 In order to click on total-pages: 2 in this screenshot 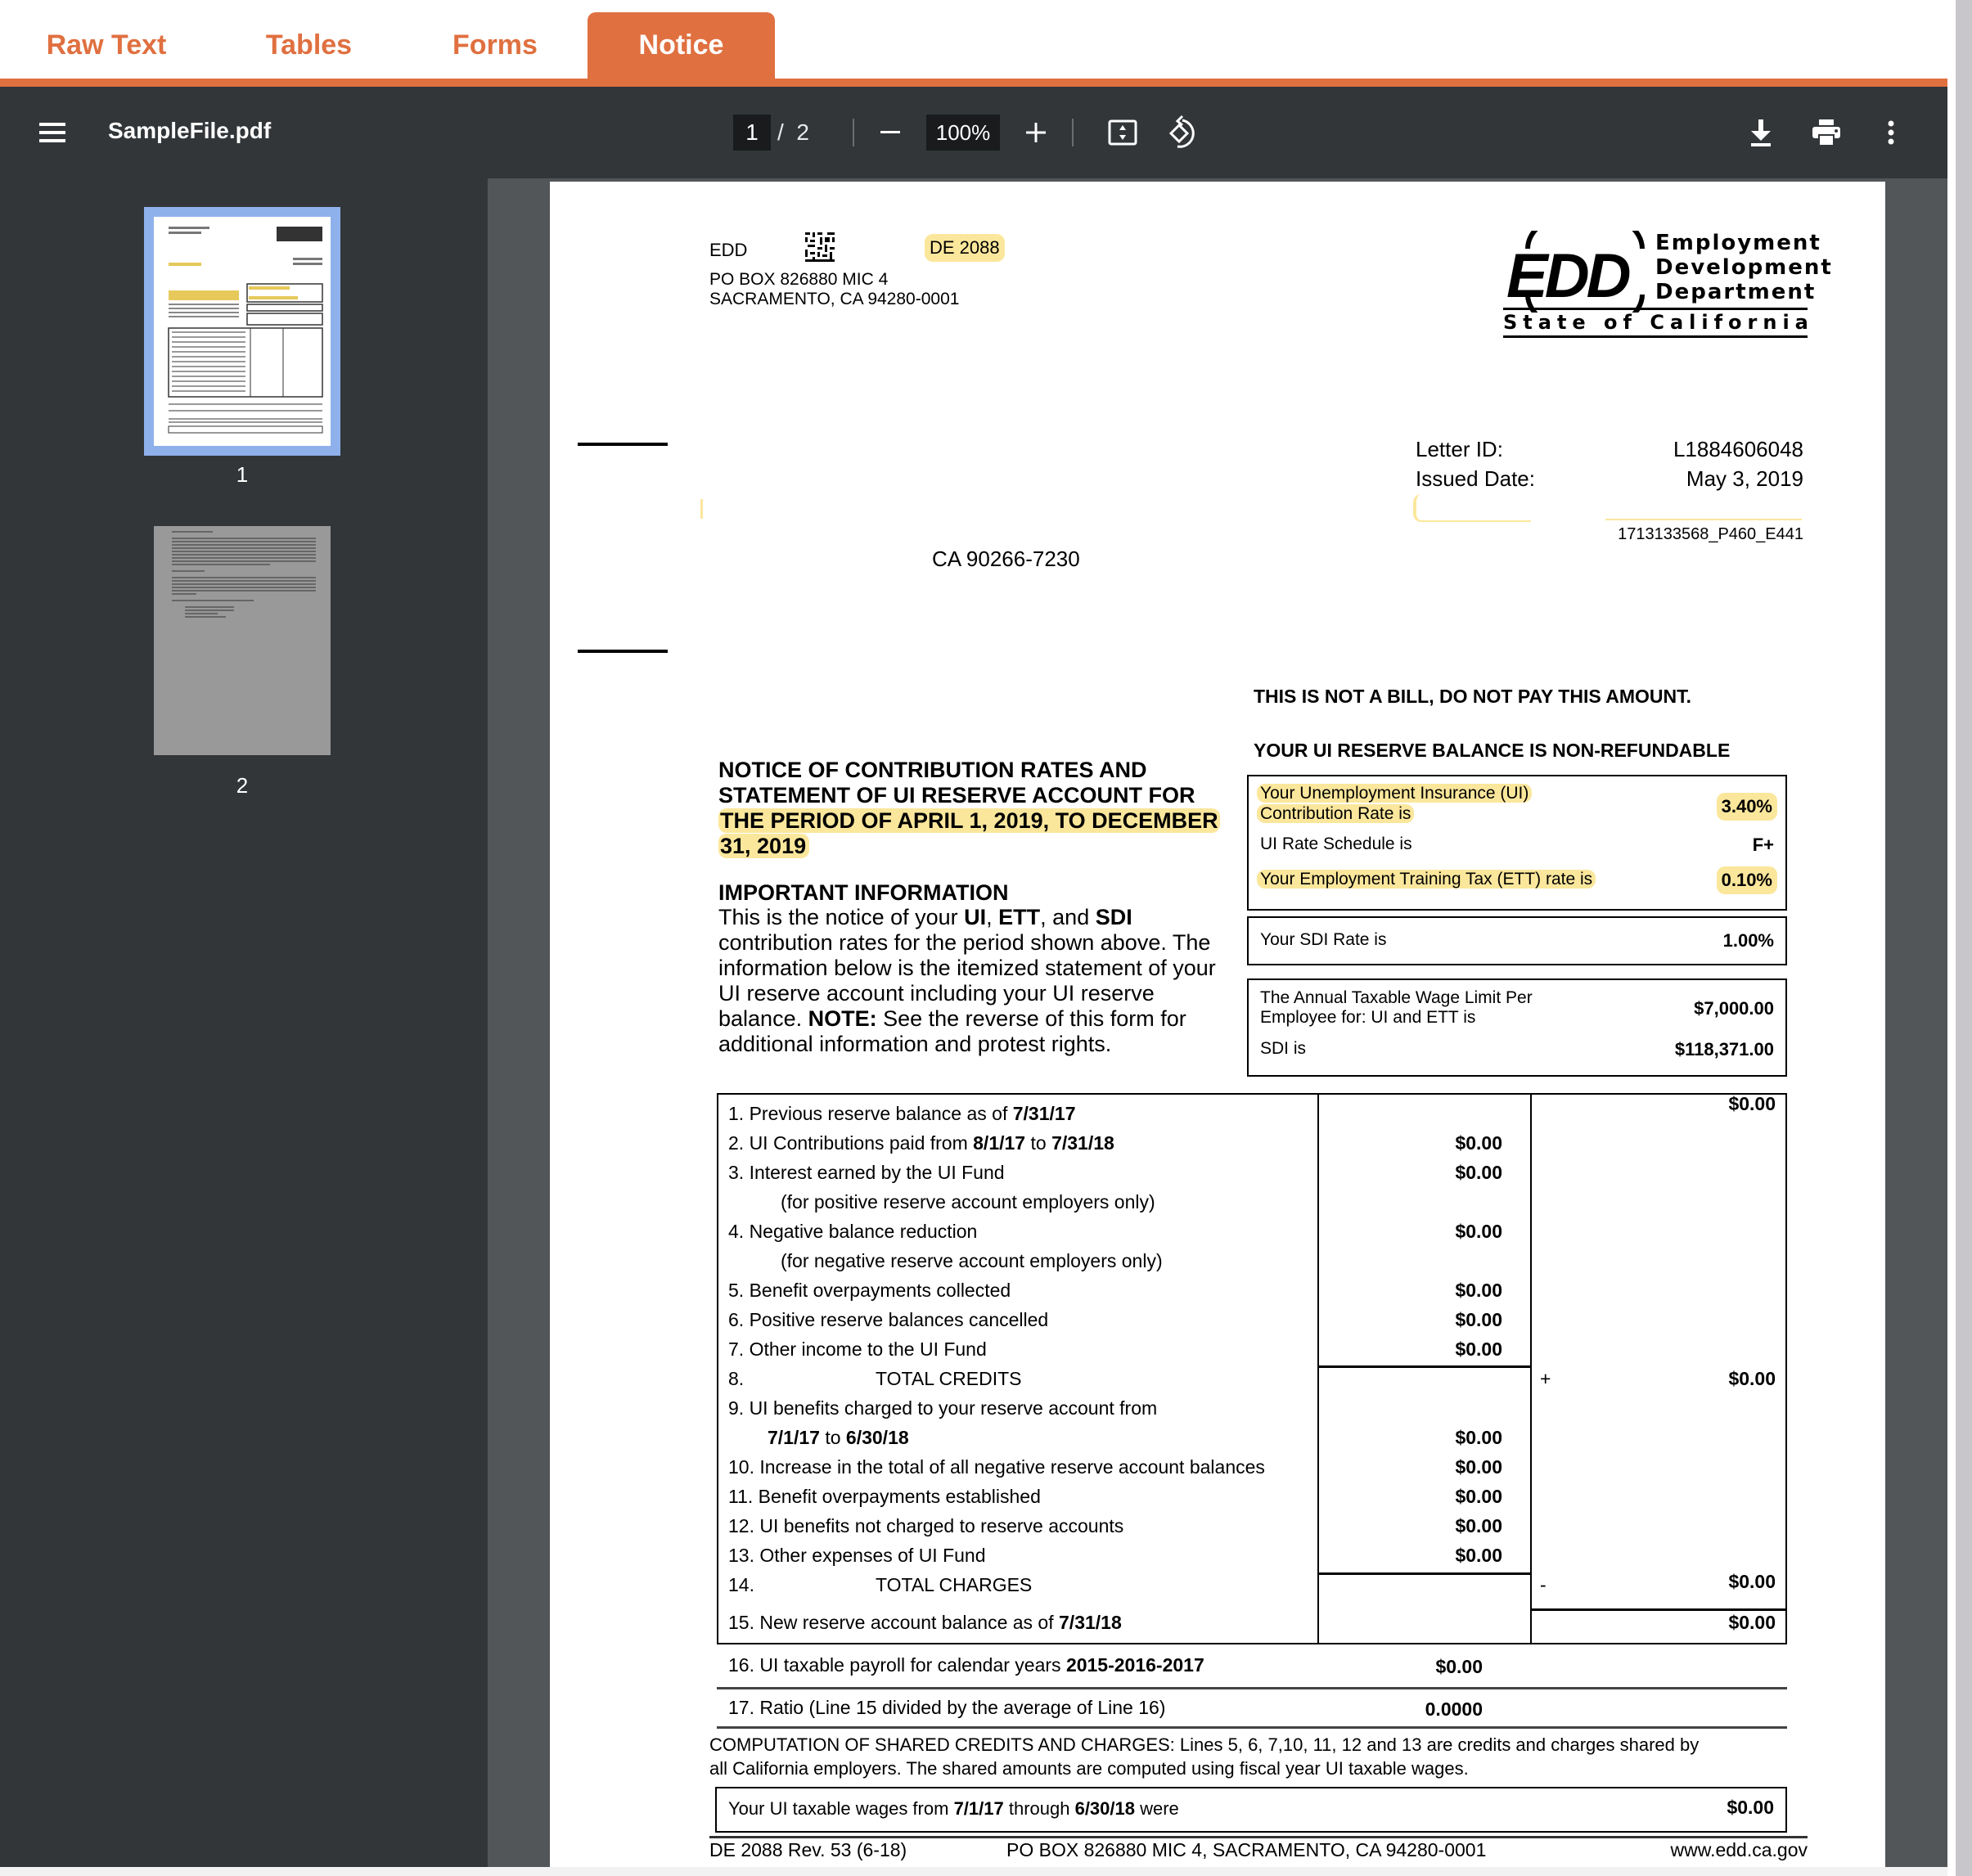, I will do `click(802, 132)`.